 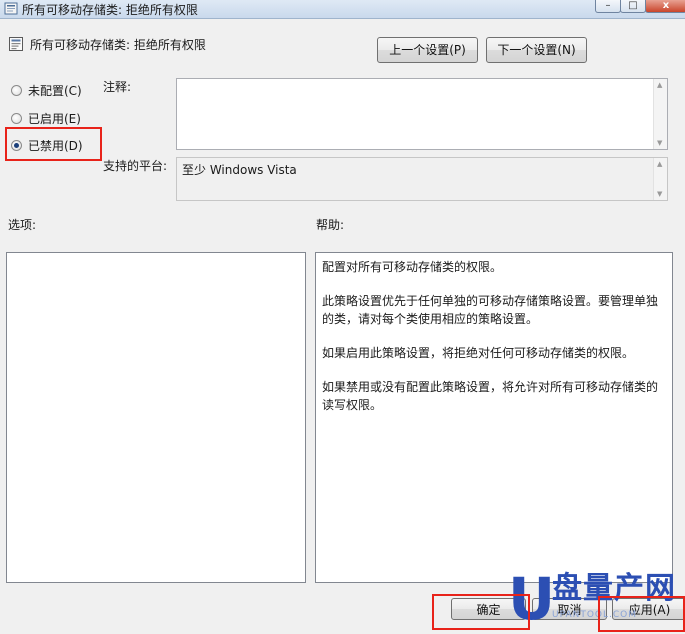 What do you see at coordinates (110, 10) in the screenshot?
I see `window-title: 所有可移动存储类: 拒绝所有权限` at bounding box center [110, 10].